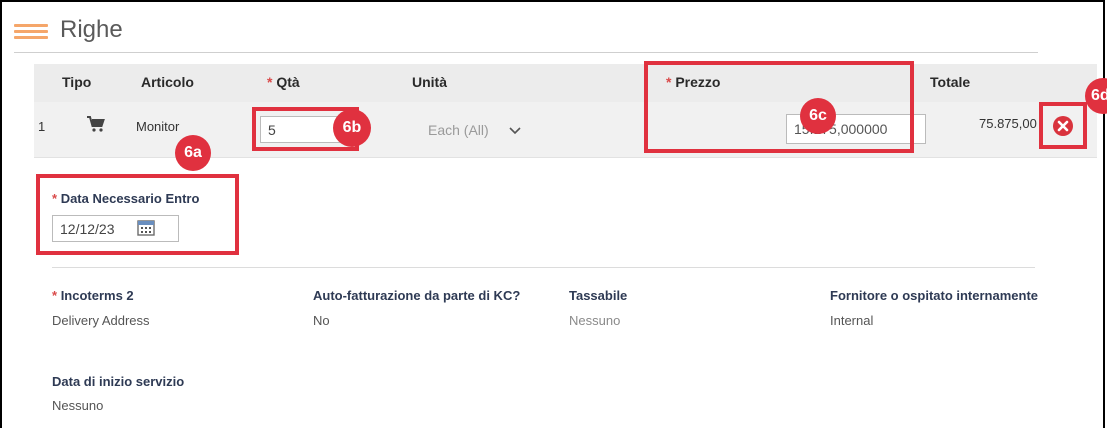 The height and width of the screenshot is (428, 1107). Describe the element at coordinates (87, 228) in the screenshot. I see `data-necessario-value: 12/12/23` at that location.